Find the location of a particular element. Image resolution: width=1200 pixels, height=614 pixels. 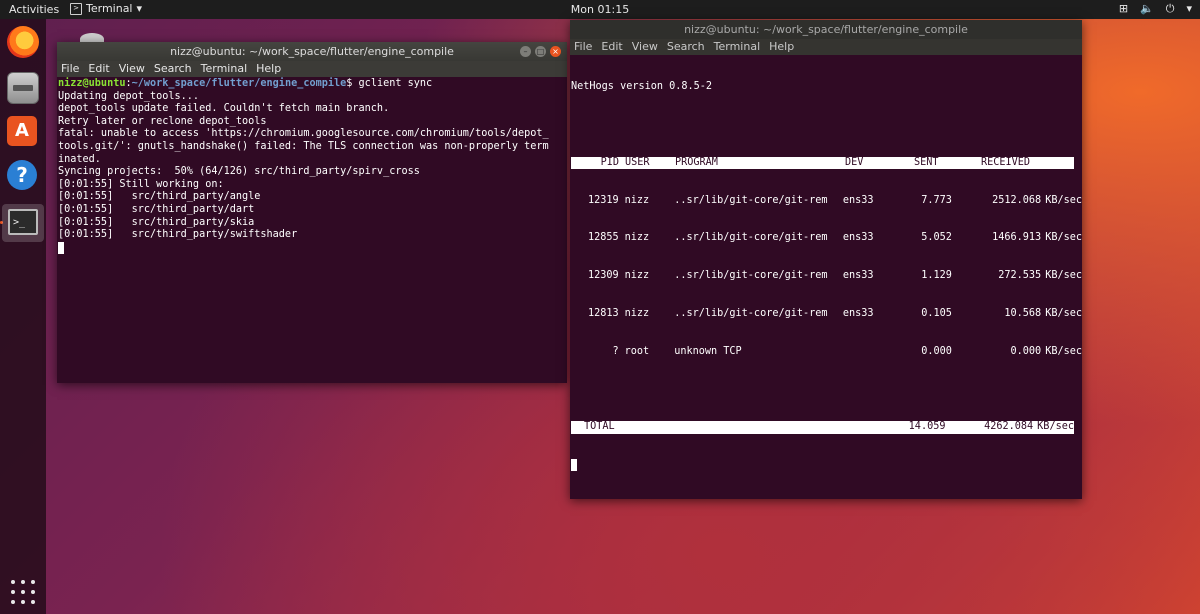

table-header: PID USER PROGRAM DEV SENT RECEIVED is located at coordinates (822, 163).